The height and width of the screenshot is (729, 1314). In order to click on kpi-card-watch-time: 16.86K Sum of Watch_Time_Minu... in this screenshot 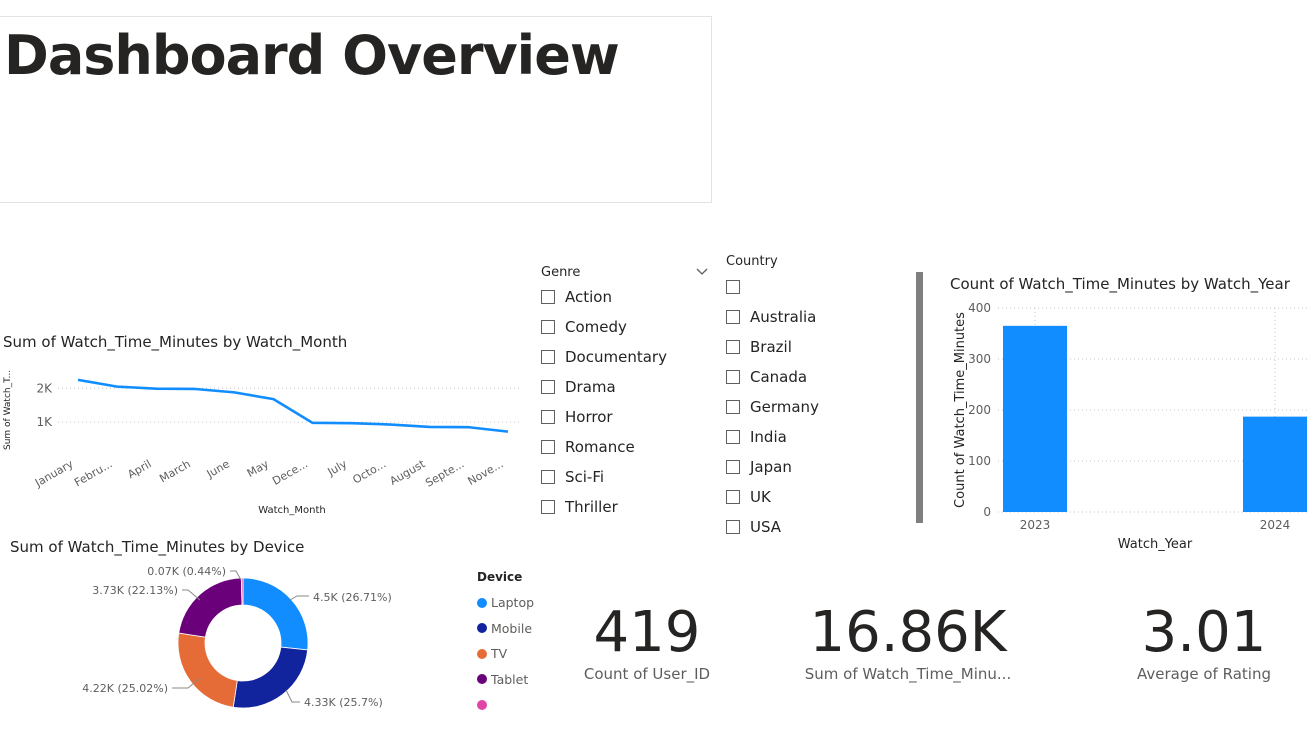, I will do `click(908, 641)`.